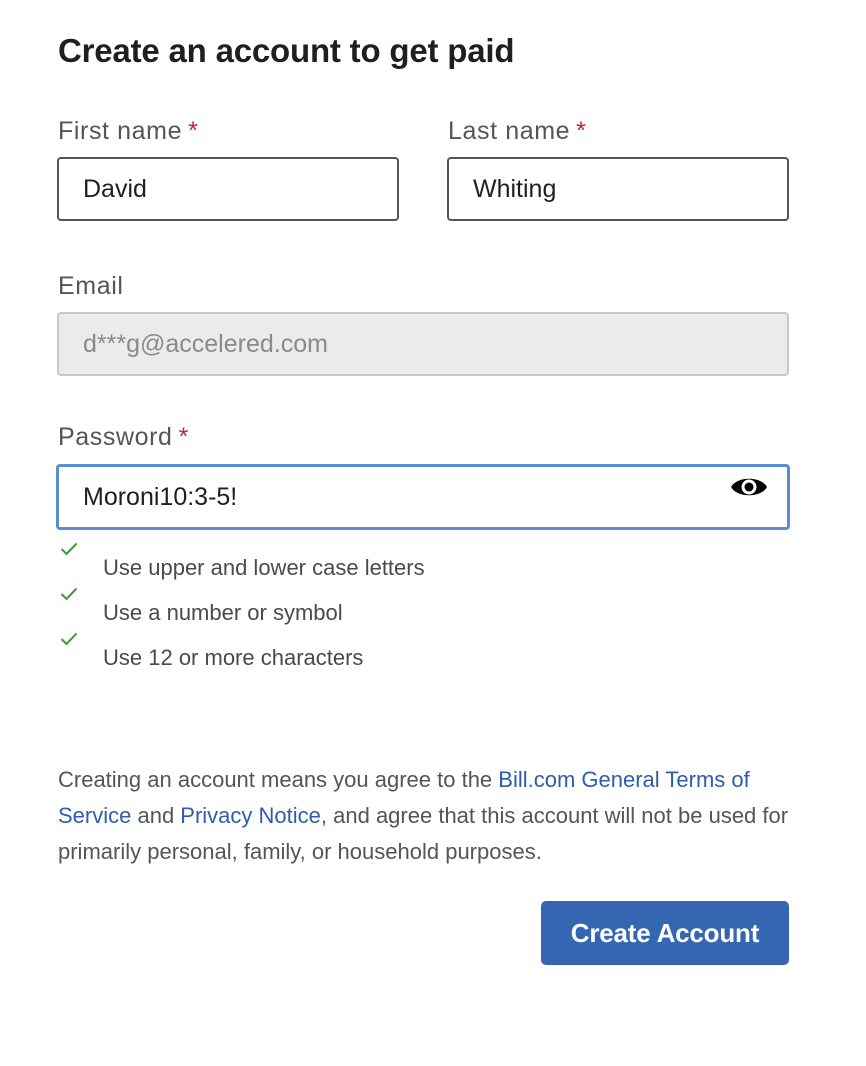 This screenshot has width=866, height=1066. What do you see at coordinates (156, 815) in the screenshot?
I see `legal-middle: and` at bounding box center [156, 815].